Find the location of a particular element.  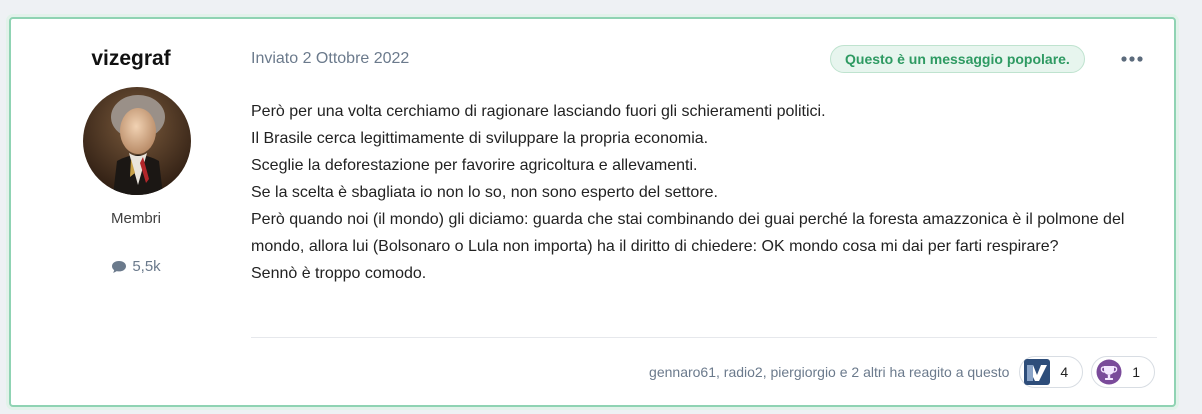

reaction-like: 4 is located at coordinates (1051, 372).